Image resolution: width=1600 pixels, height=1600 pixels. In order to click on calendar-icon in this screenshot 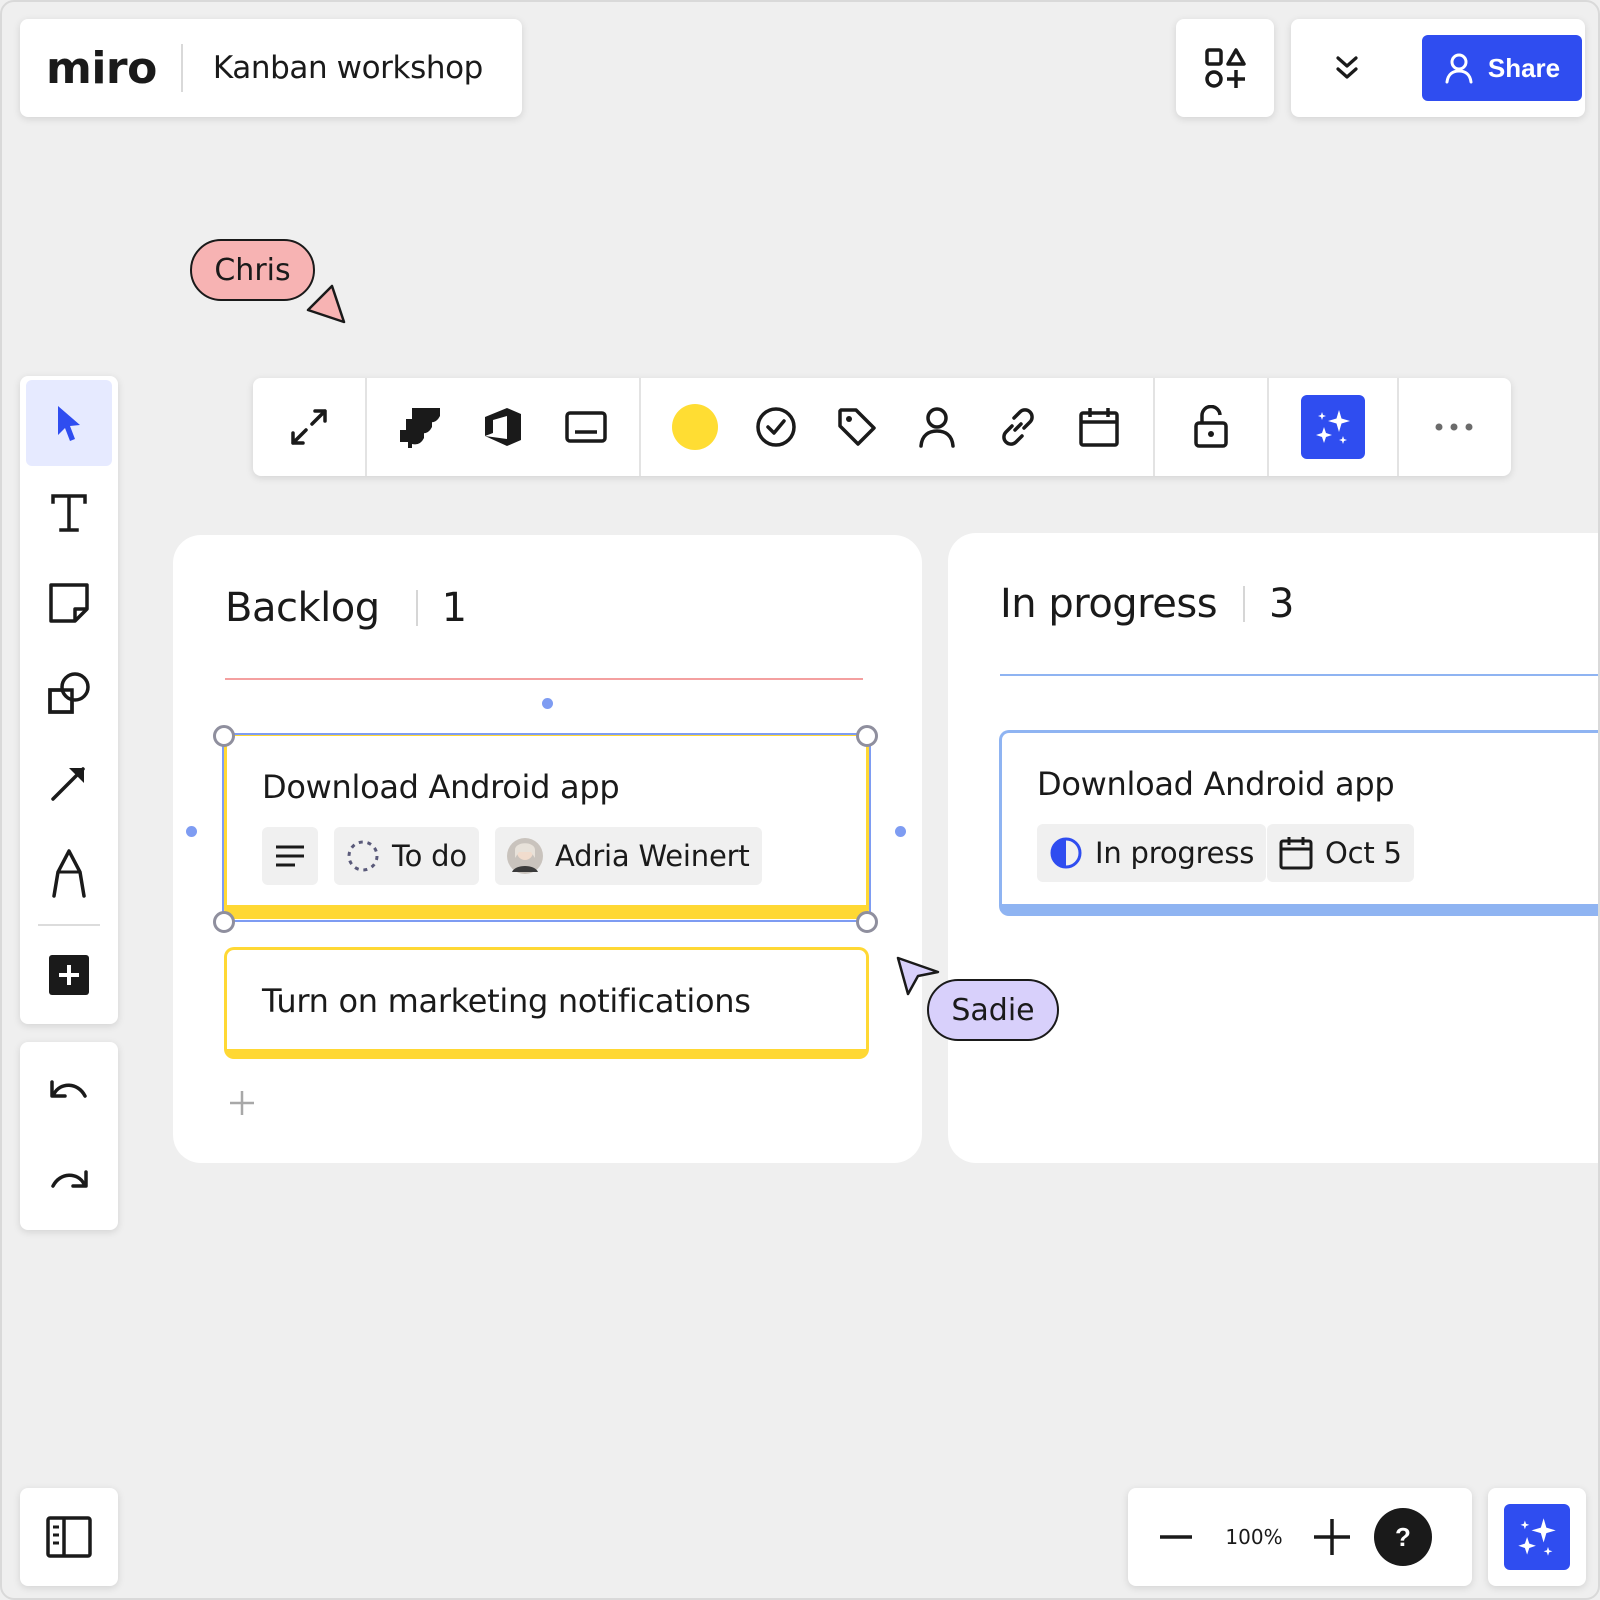, I will do `click(1296, 853)`.